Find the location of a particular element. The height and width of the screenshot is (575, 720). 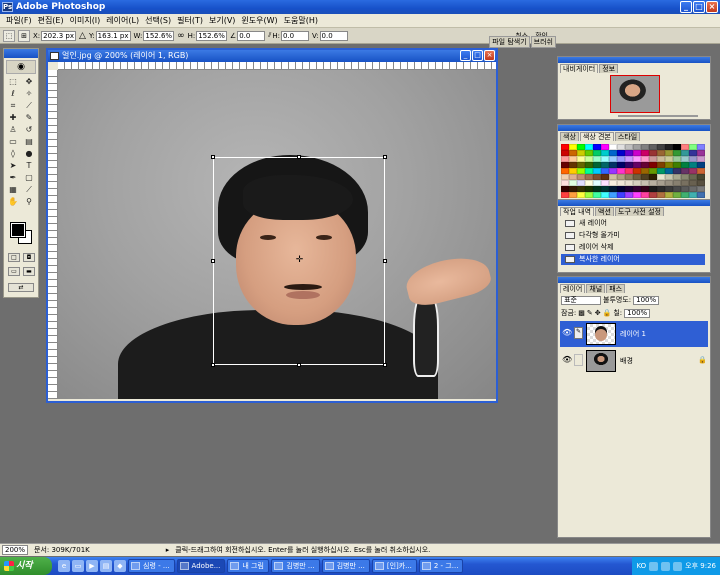

lock-transparency-icon: ▩ is located at coordinates (581, 313).